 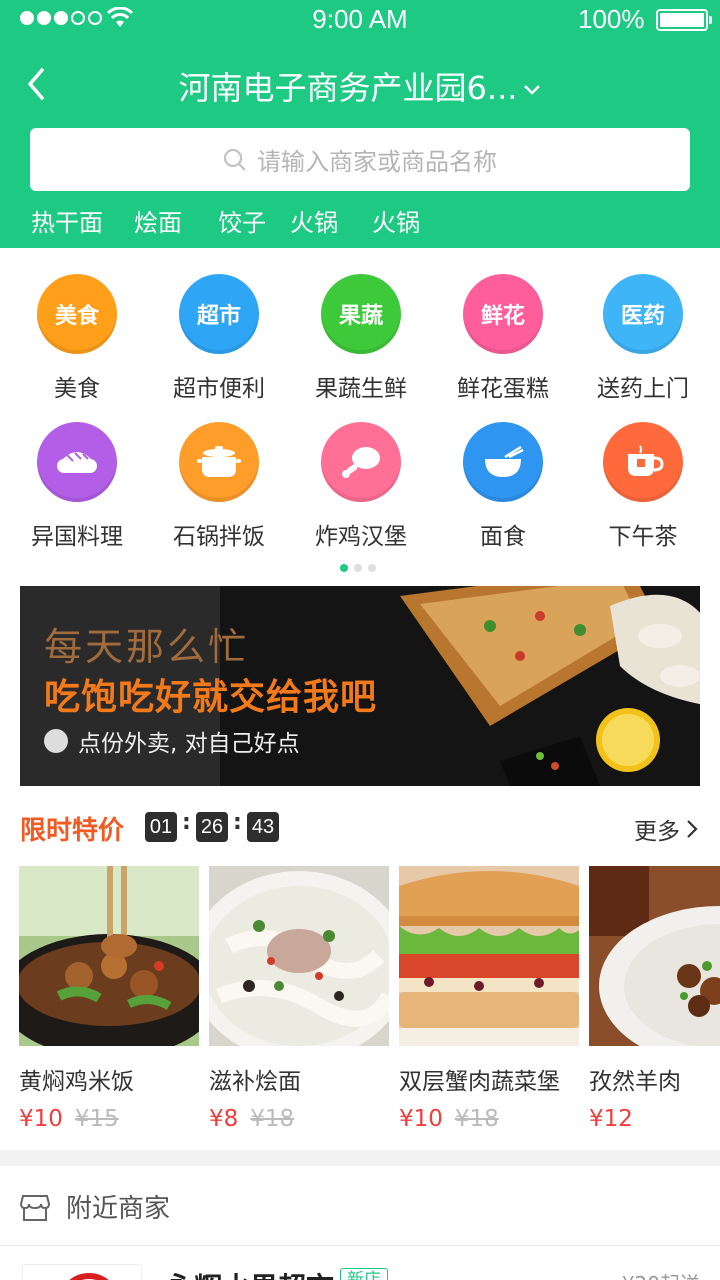 I want to click on category-badge: 果蔬, so click(x=360, y=316).